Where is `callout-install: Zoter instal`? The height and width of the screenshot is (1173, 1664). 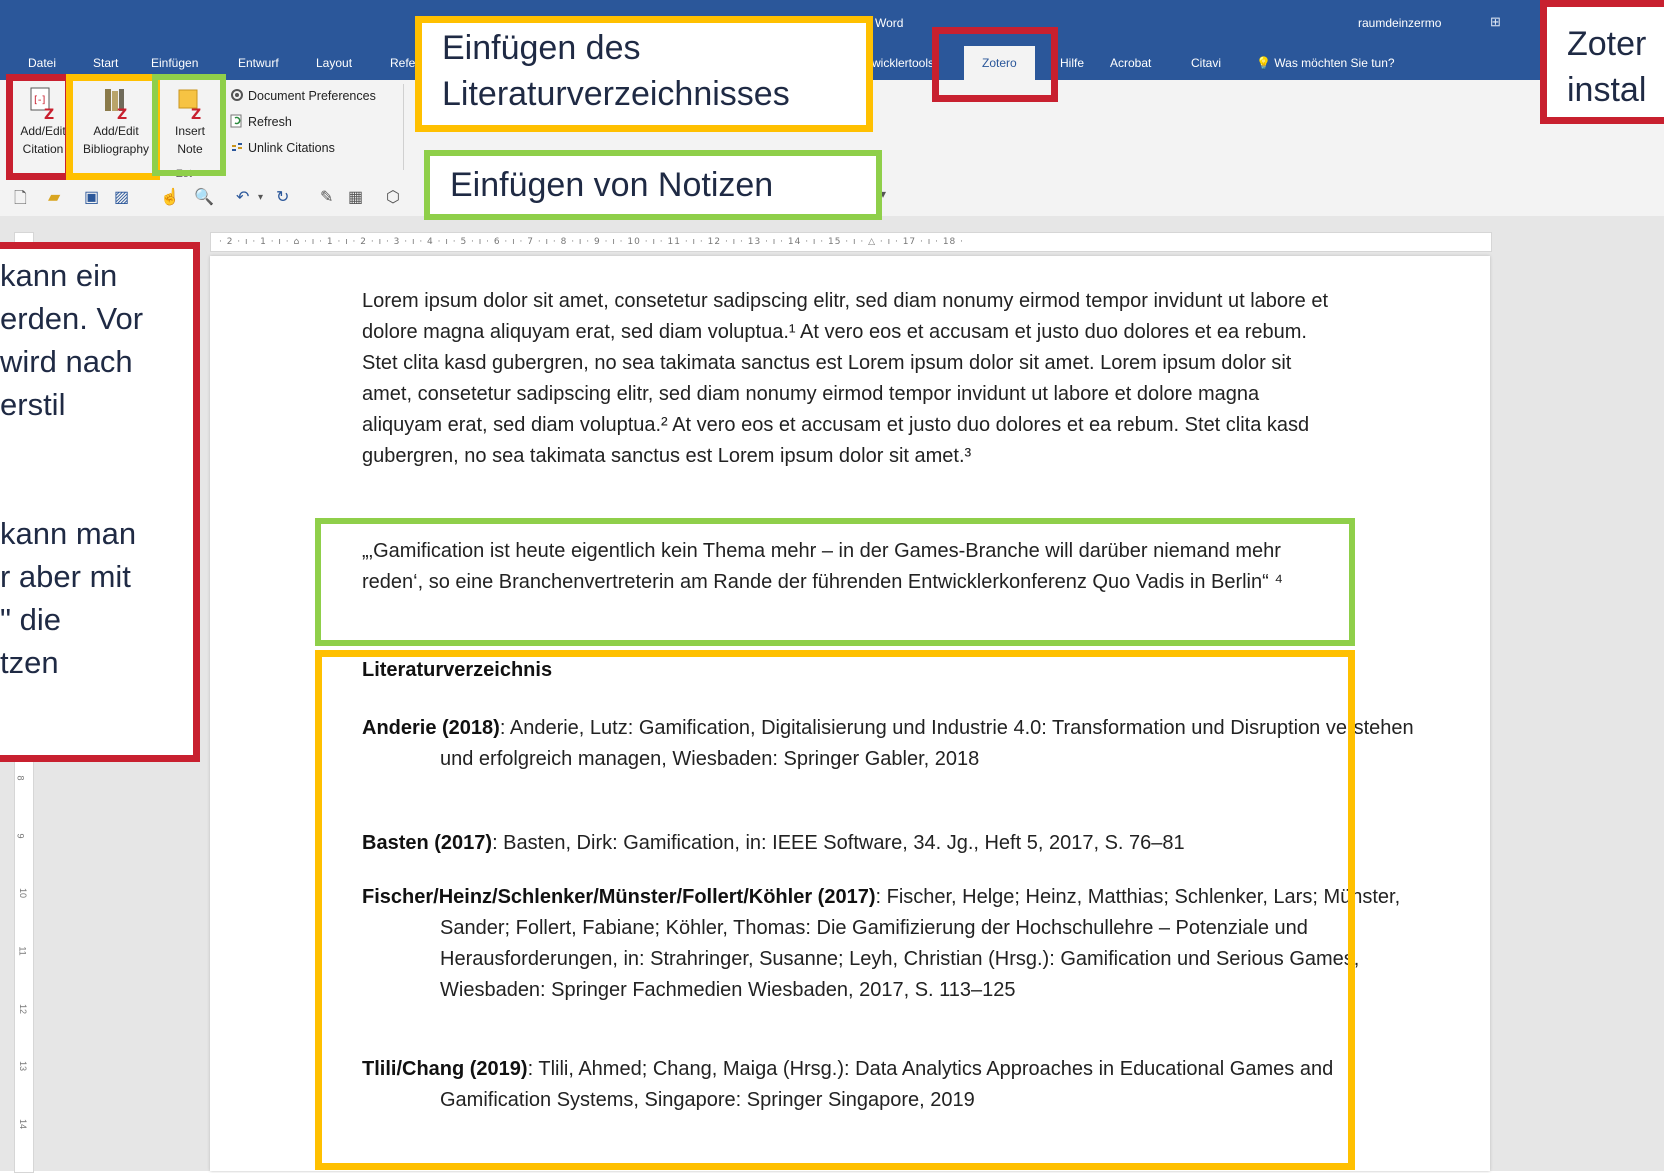
callout-install: Zoter instal is located at coordinates (1602, 62).